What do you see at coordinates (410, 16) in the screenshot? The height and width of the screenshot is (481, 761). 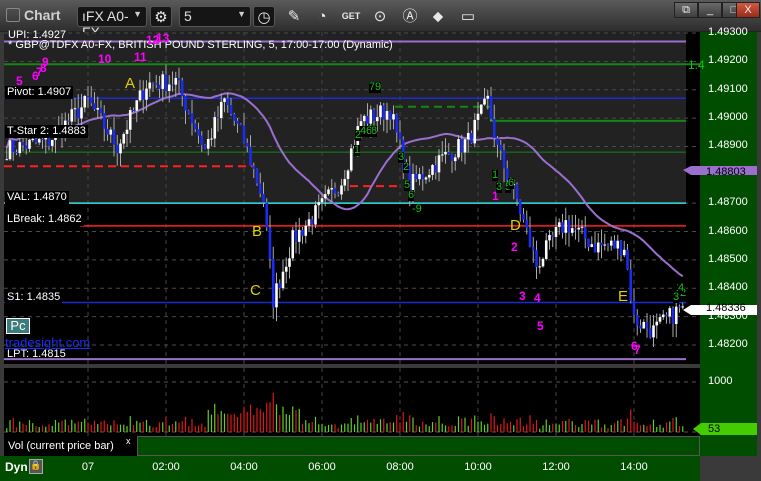 I see `annotation-icon: Ⓐ` at bounding box center [410, 16].